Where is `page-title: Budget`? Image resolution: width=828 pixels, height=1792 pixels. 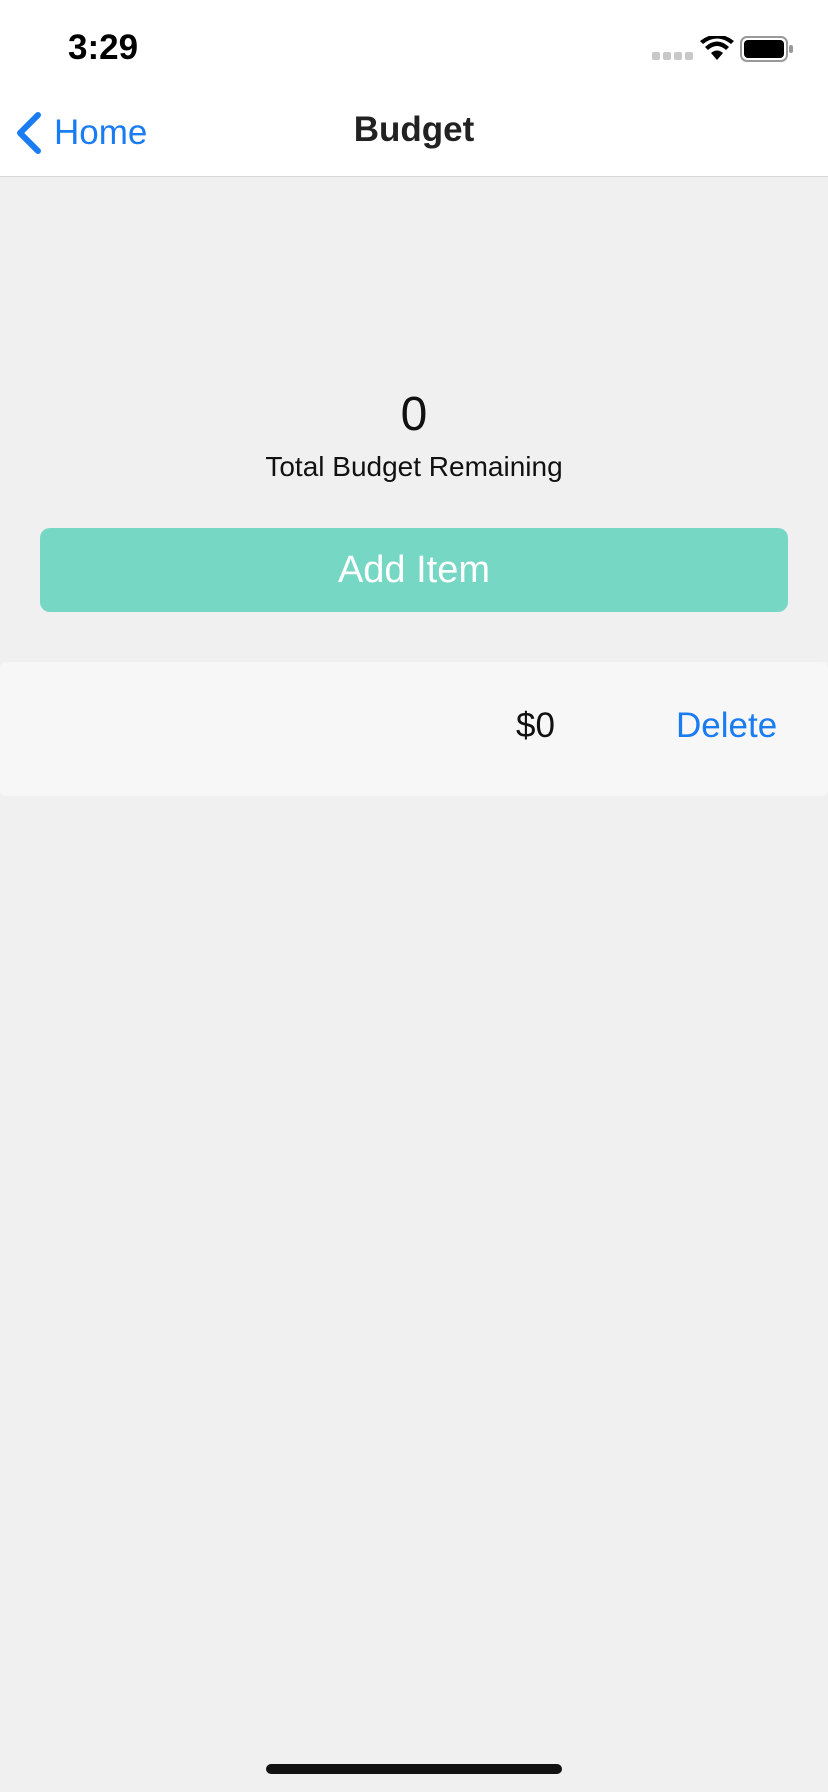 page-title: Budget is located at coordinates (414, 129).